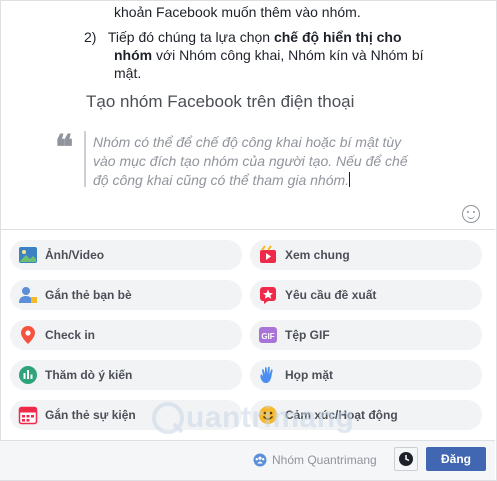 The width and height of the screenshot is (497, 481). I want to click on option-feeling-activity: Cảm xúc/Hoạt động, so click(366, 415).